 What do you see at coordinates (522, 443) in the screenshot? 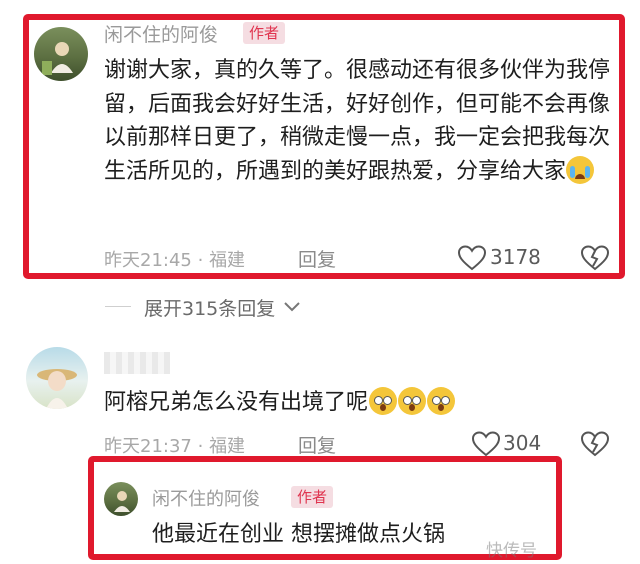
I see `like2-count: 304` at bounding box center [522, 443].